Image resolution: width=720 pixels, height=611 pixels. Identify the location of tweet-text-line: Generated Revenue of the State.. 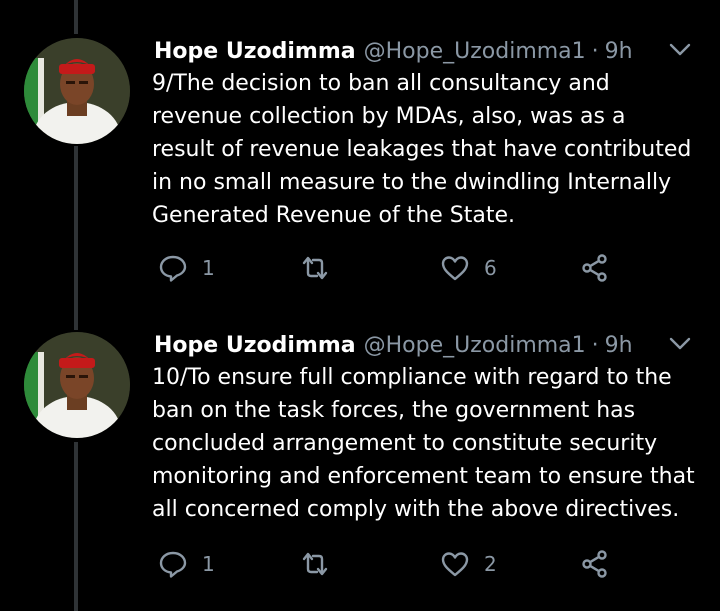
(334, 215).